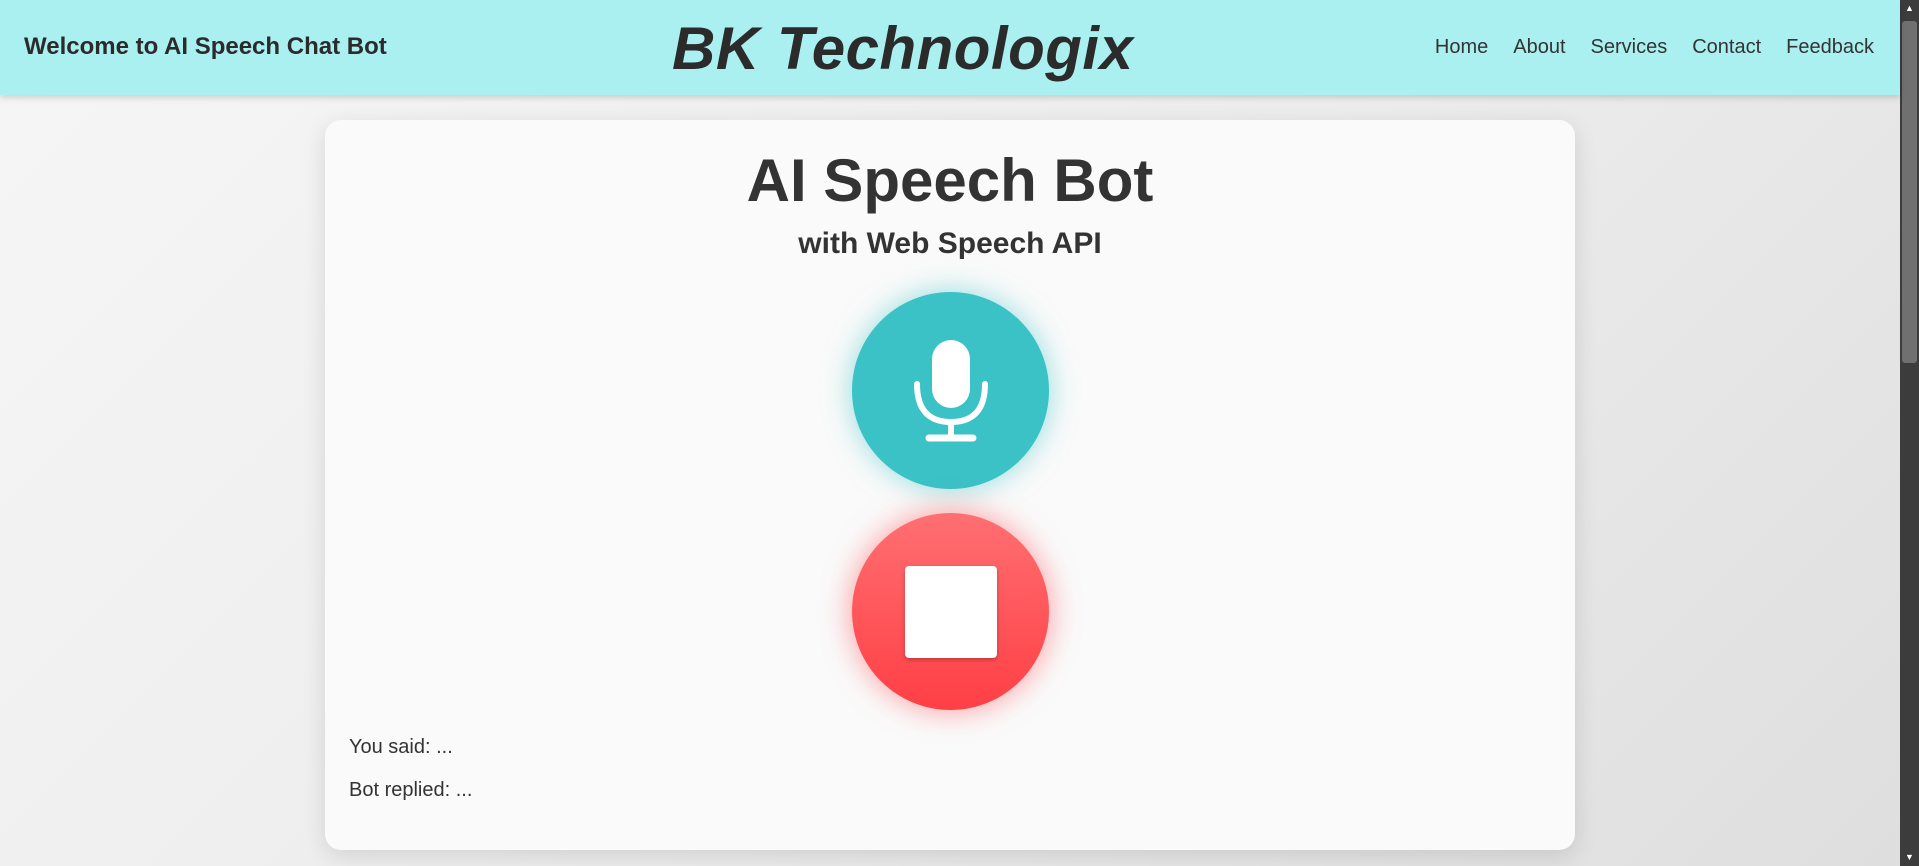 The image size is (1919, 866). Describe the element at coordinates (1461, 47) in the screenshot. I see `nav-home: Home` at that location.